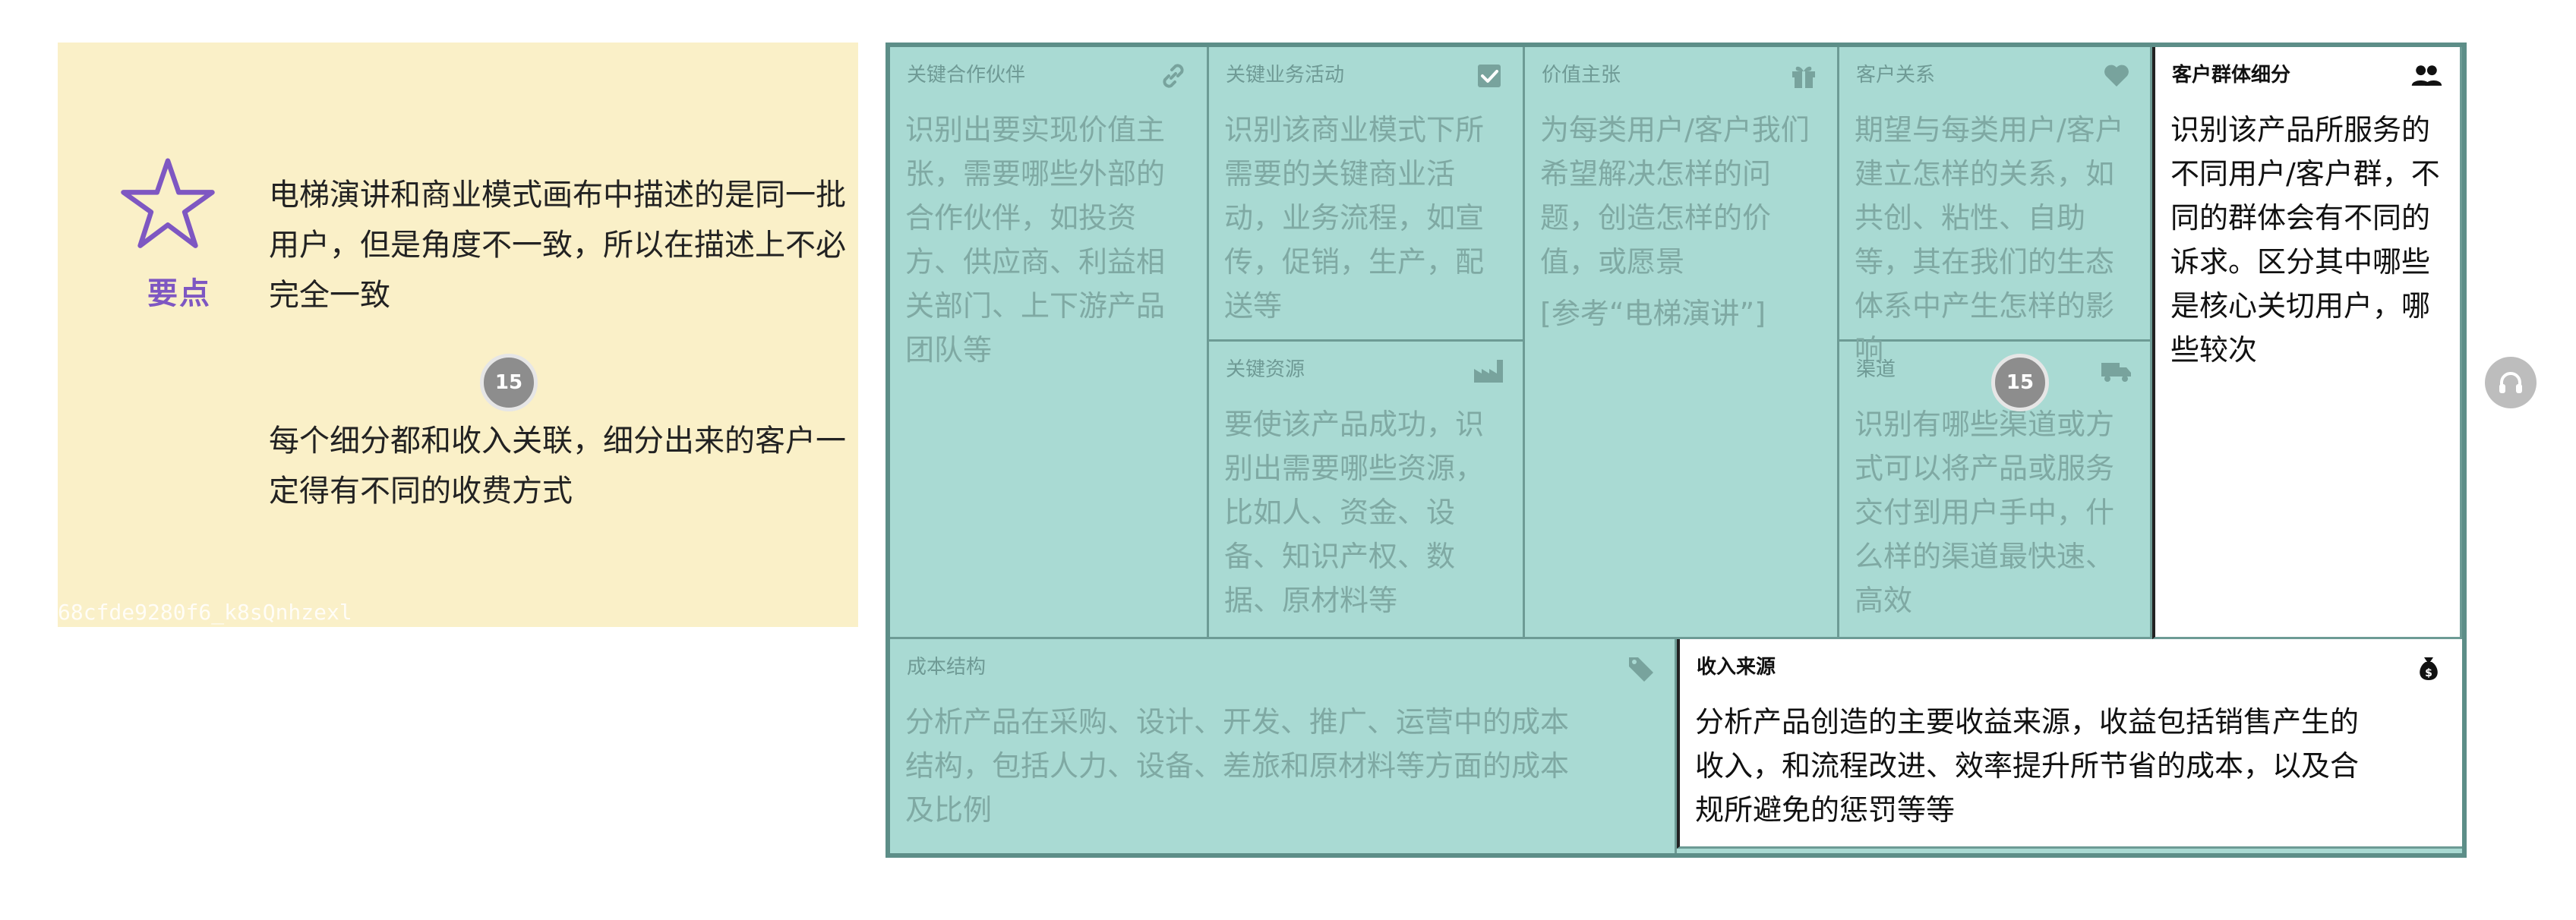 The width and height of the screenshot is (2576, 920). I want to click on link-icon, so click(1173, 76).